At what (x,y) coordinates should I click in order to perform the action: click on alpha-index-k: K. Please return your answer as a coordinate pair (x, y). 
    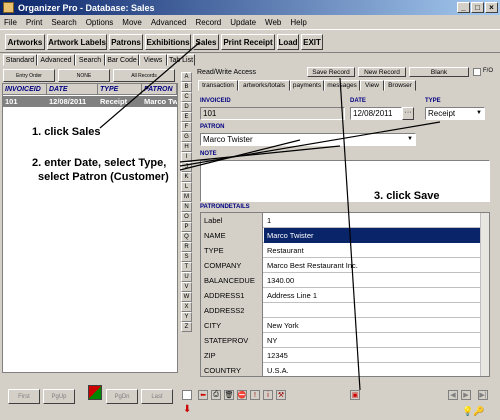
    Looking at the image, I should click on (186, 177).